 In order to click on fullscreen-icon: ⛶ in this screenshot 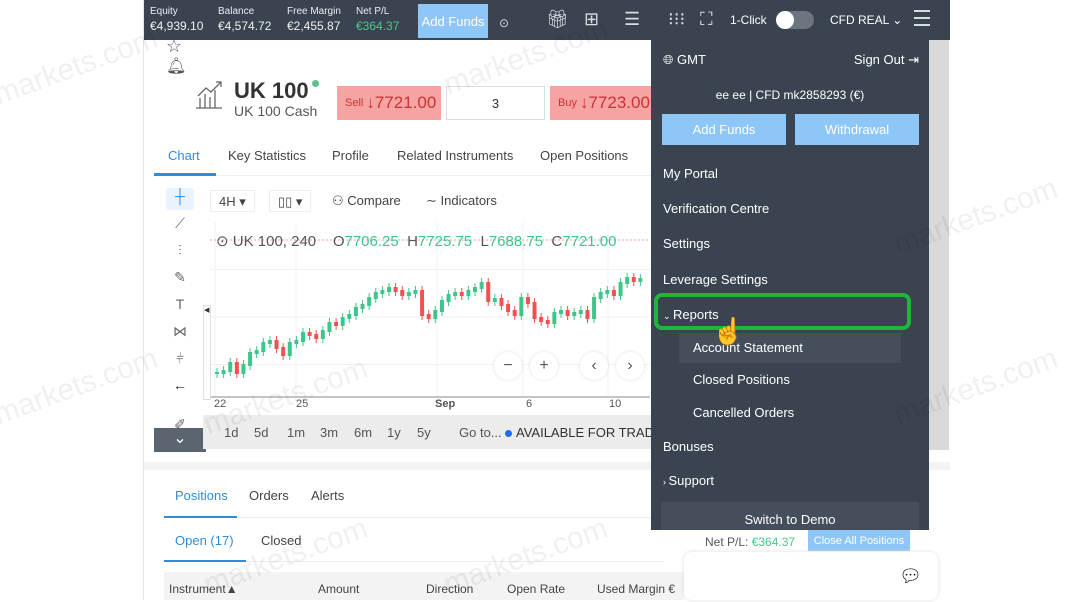, I will do `click(706, 19)`.